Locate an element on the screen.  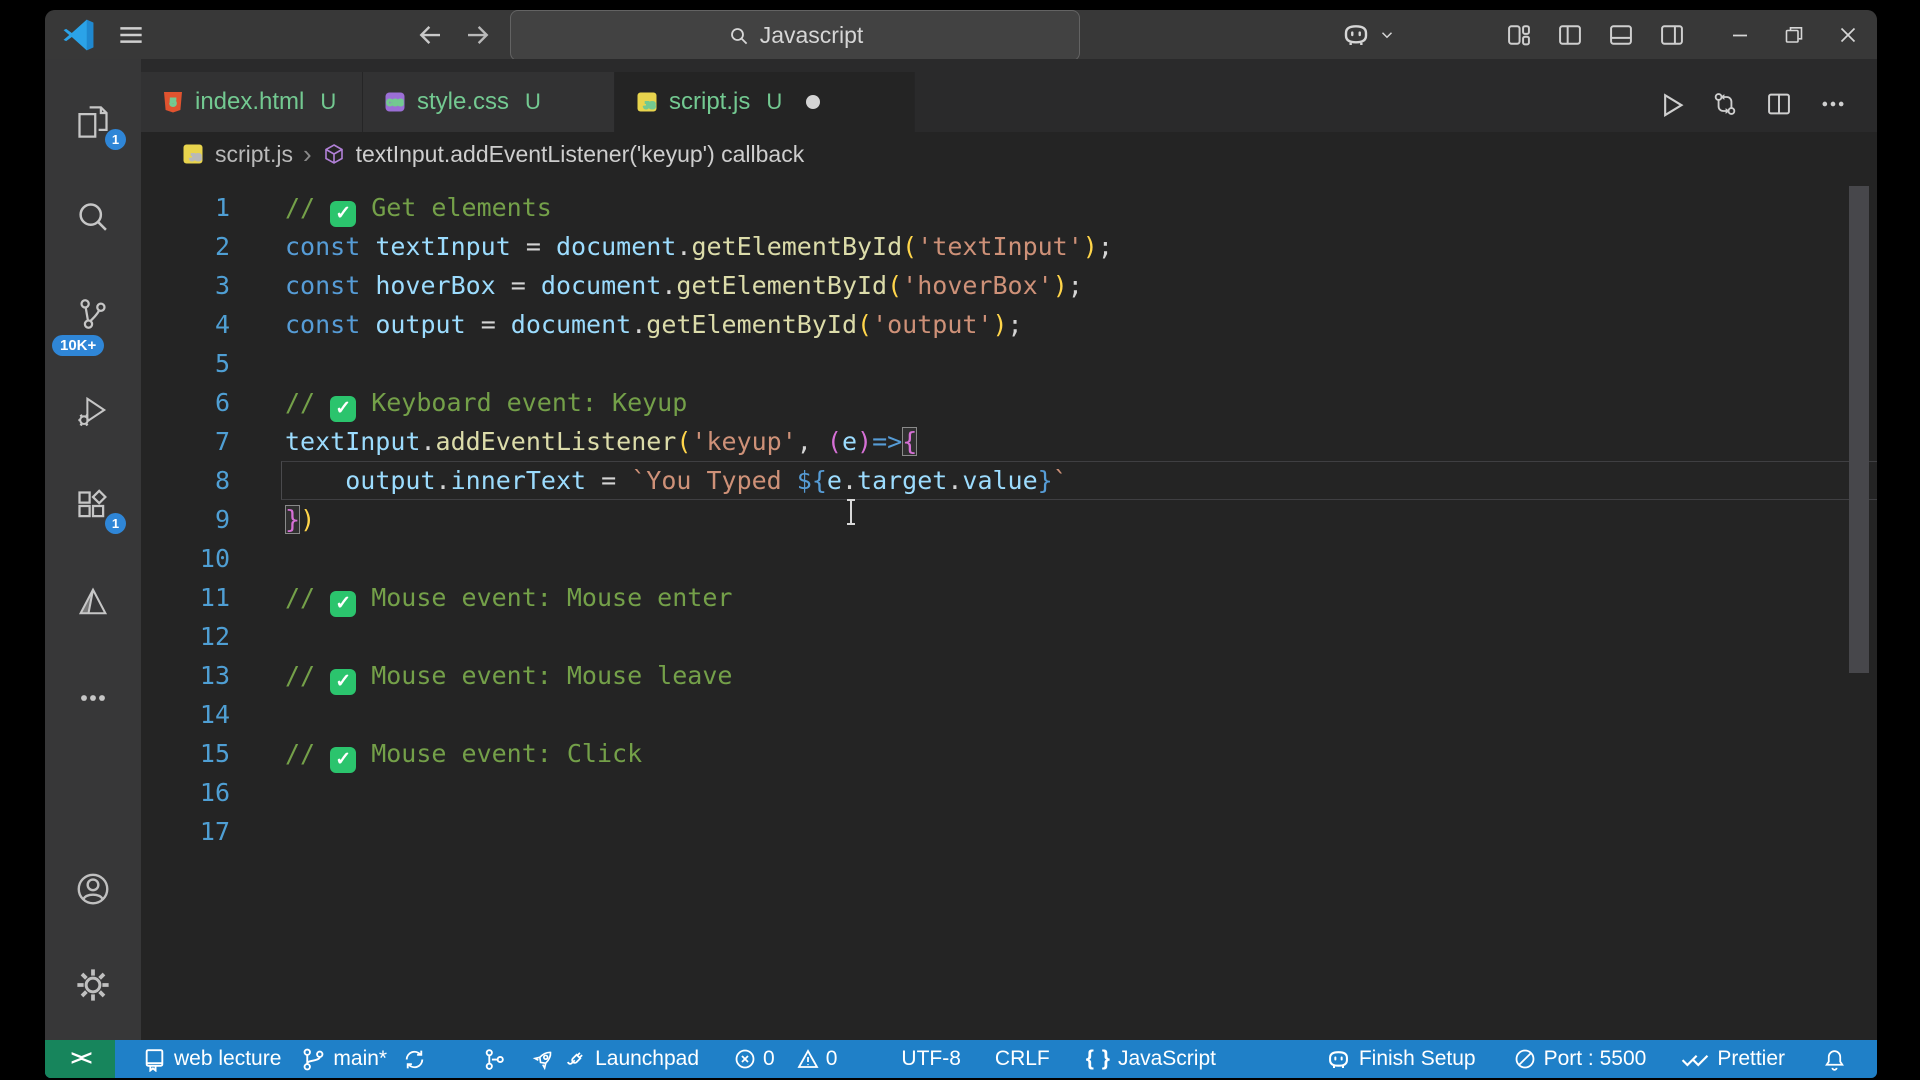
close-icon is located at coordinates (1848, 35).